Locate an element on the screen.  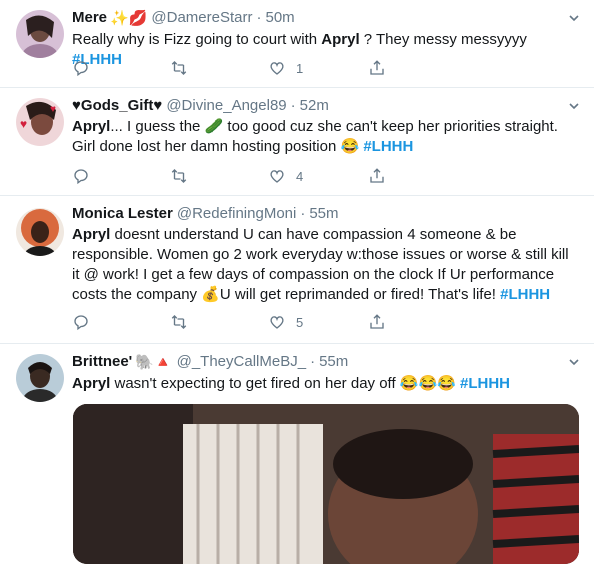
username: @_TheyCallMeBJ_ is located at coordinates (241, 361).